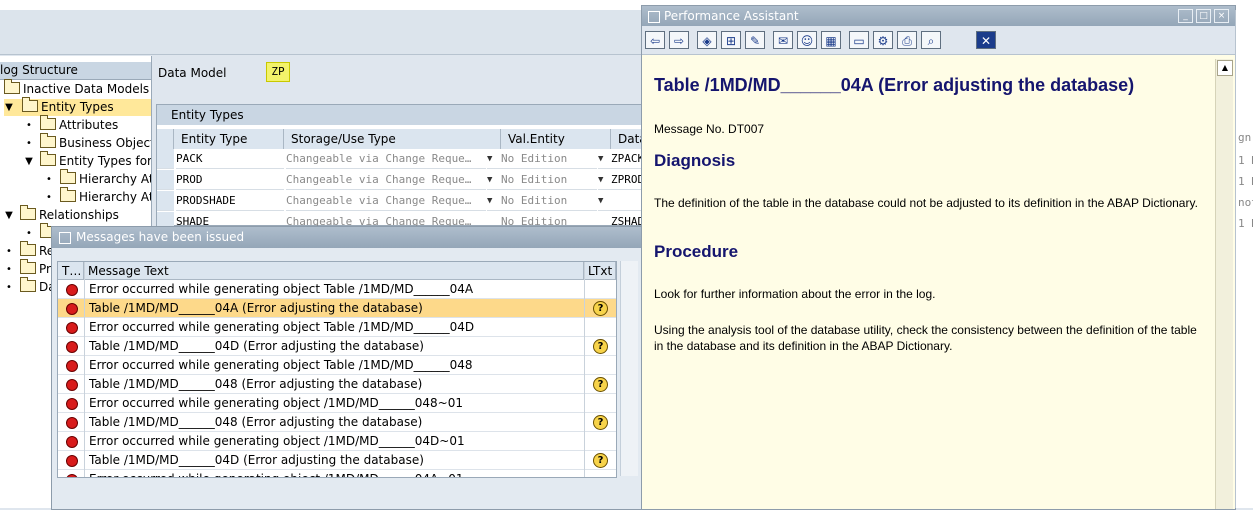 The height and width of the screenshot is (510, 1253). What do you see at coordinates (627, 201) in the screenshot?
I see `data-cell` at bounding box center [627, 201].